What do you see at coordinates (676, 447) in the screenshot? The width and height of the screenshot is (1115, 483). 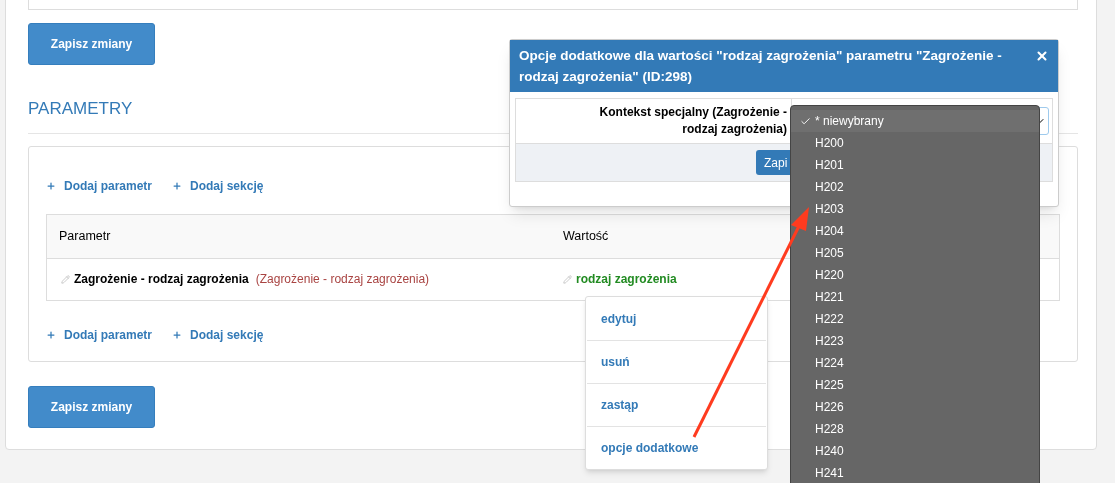 I see `menu-item: opcje dodatkowe` at bounding box center [676, 447].